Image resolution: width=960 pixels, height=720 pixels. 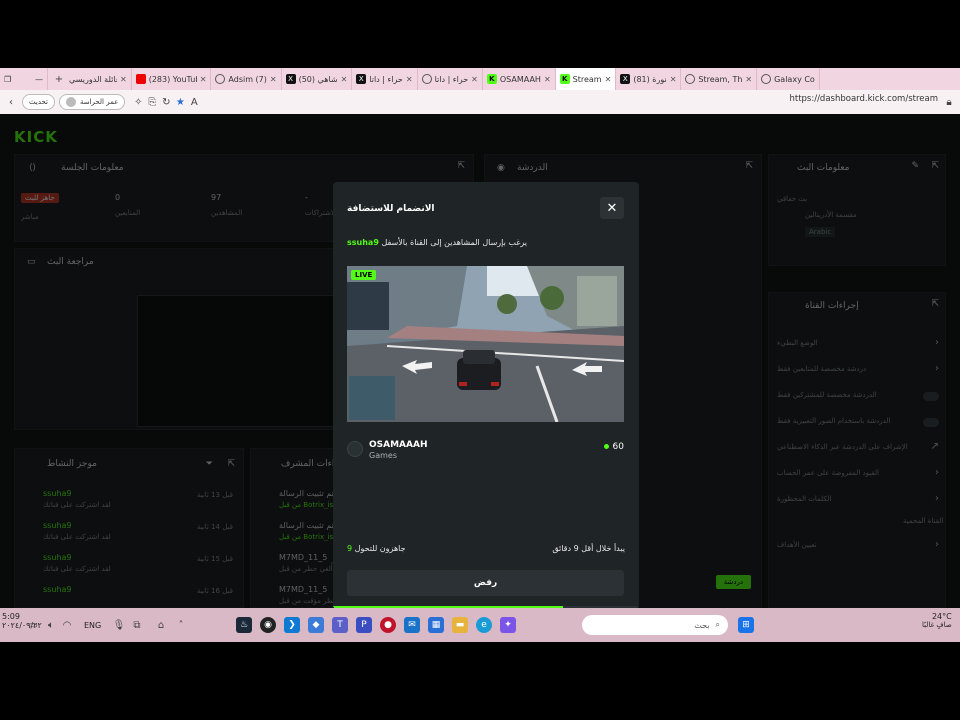 I want to click on stream-preview-image, so click(x=242, y=361).